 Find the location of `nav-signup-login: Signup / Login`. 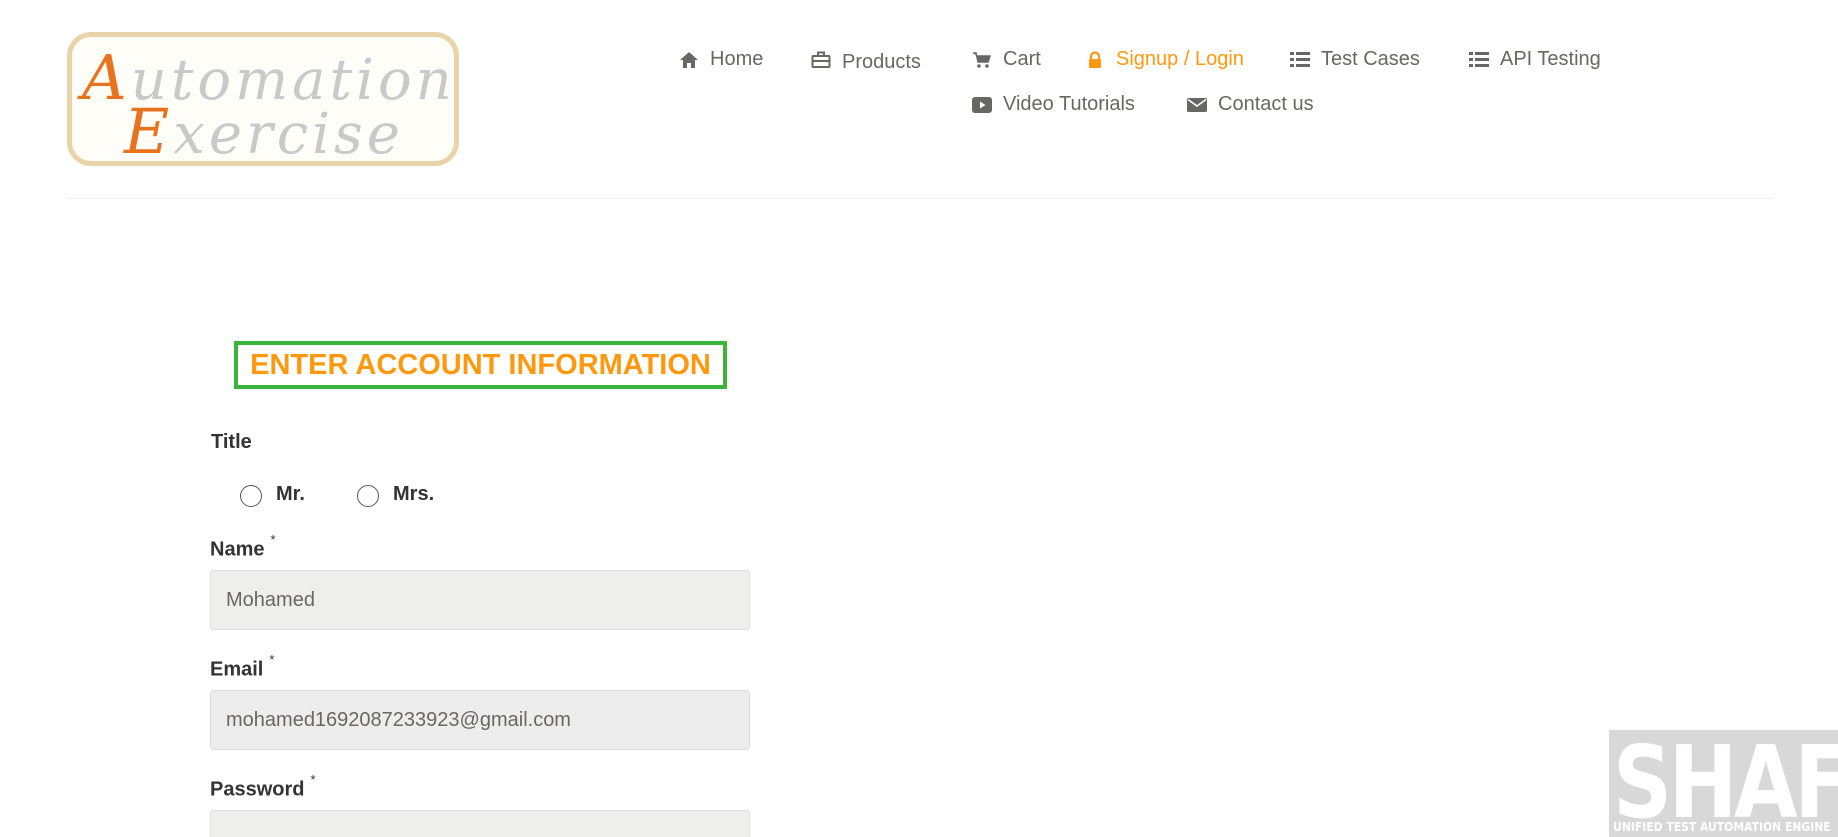

nav-signup-login: Signup / Login is located at coordinates (1164, 59).